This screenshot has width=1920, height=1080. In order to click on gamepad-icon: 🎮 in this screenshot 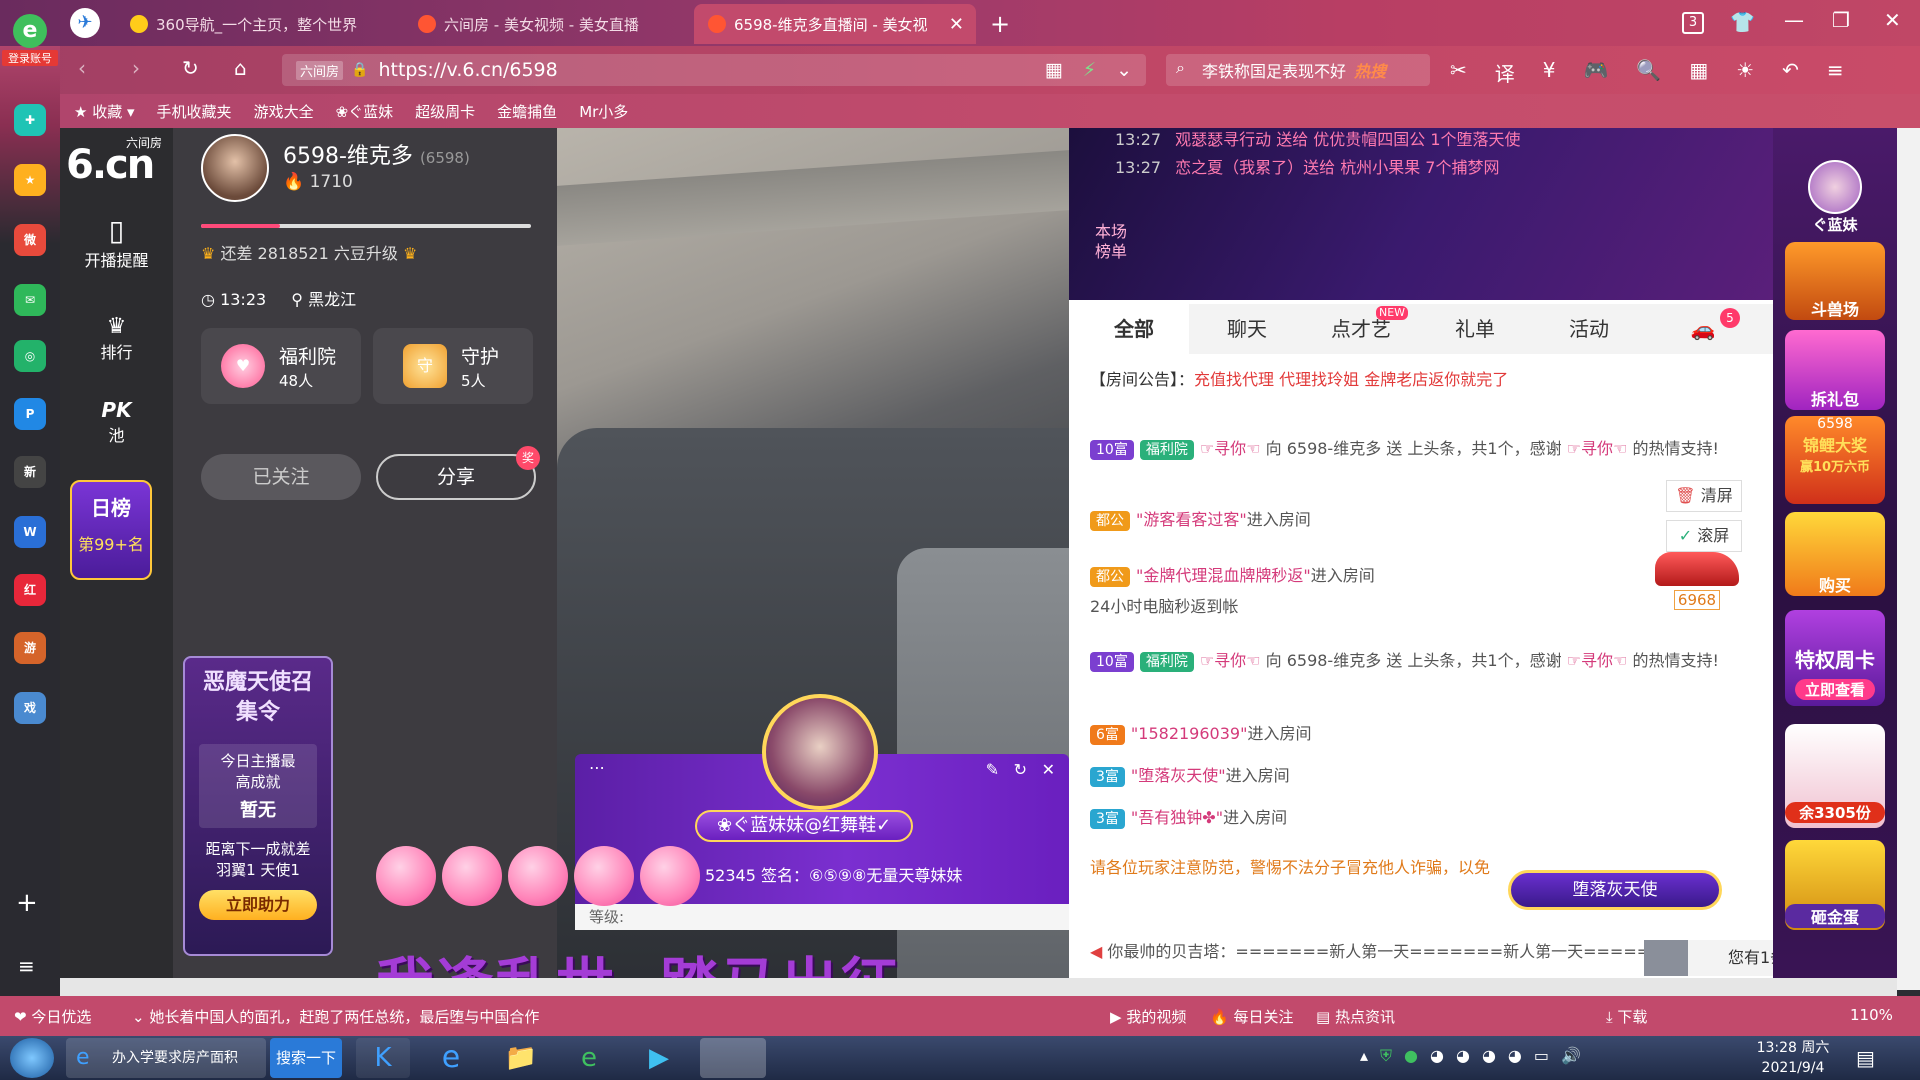, I will do `click(1596, 72)`.